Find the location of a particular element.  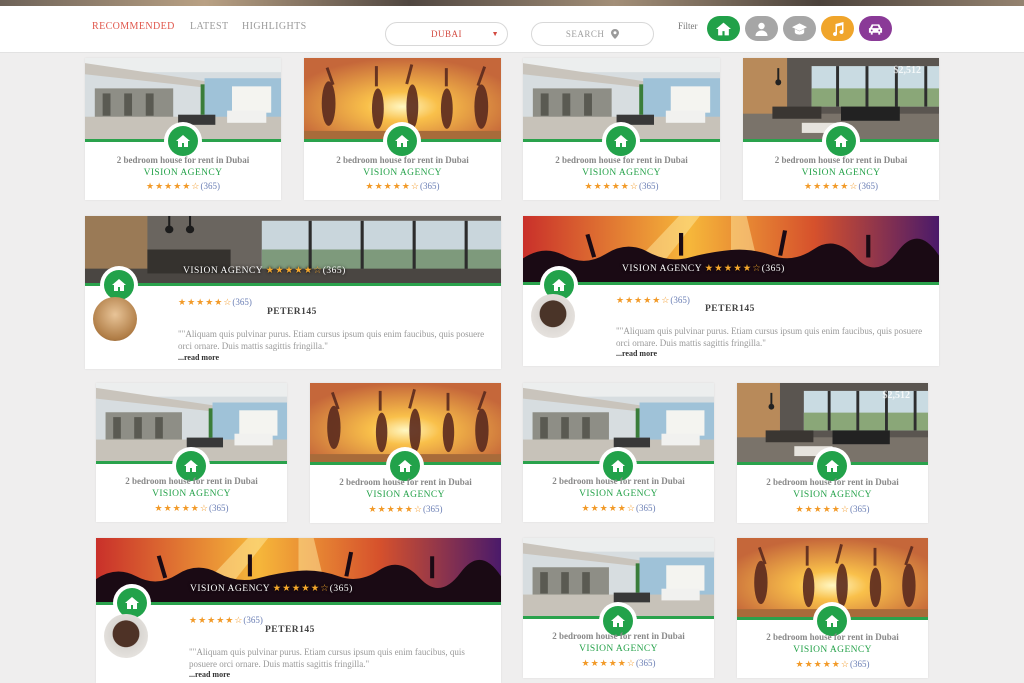

filter-label: Filter is located at coordinates (688, 26).